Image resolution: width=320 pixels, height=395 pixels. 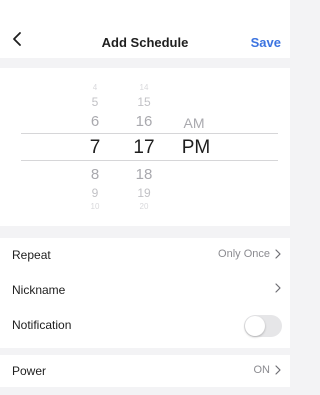 What do you see at coordinates (266, 42) in the screenshot?
I see `save-button: Save` at bounding box center [266, 42].